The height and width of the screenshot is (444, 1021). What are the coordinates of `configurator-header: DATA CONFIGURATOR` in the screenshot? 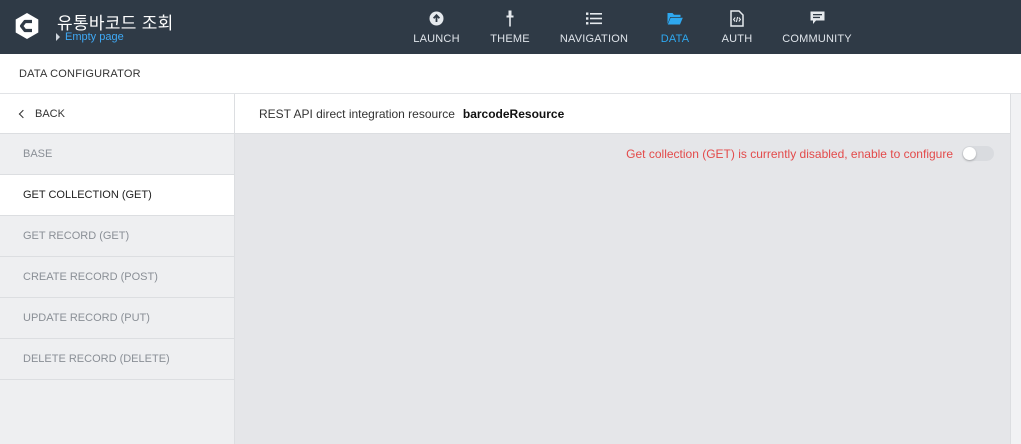 It's located at (510, 74).